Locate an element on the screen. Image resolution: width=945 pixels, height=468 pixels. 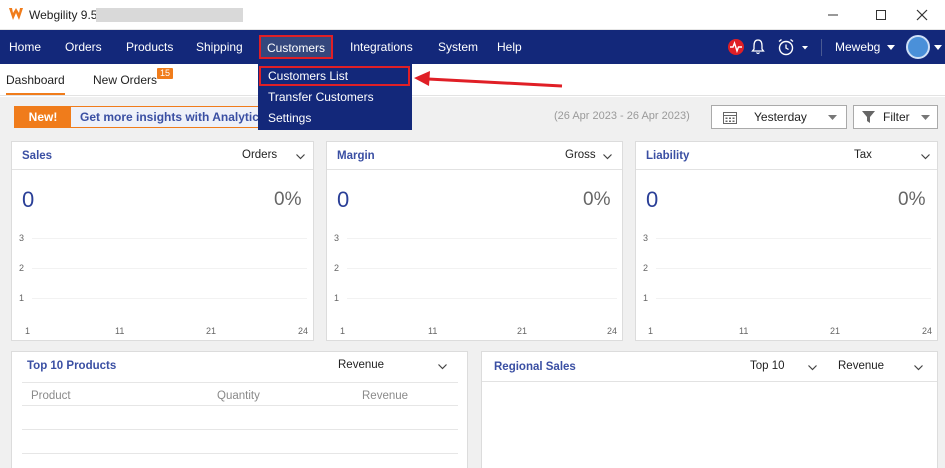
title-bar: Webgility 9.5 is located at coordinates (472, 15).